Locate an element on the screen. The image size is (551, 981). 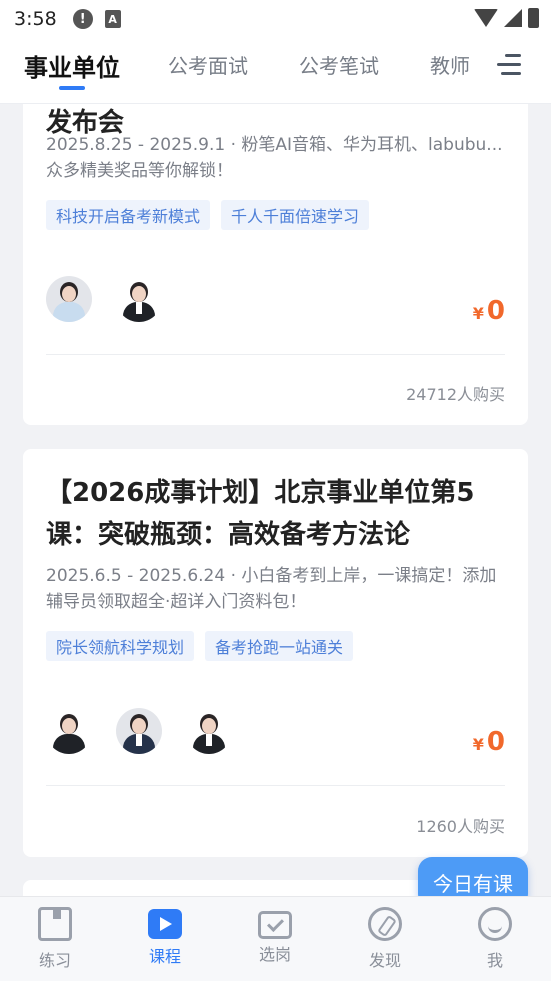
tab-jiaoshi: 教师 is located at coordinates (450, 64).